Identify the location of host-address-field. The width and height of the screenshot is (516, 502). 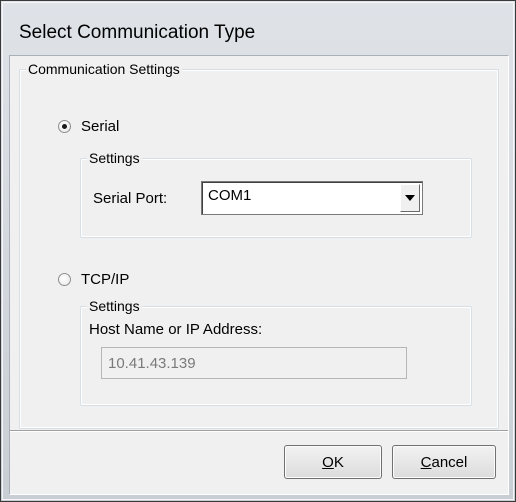
(254, 363).